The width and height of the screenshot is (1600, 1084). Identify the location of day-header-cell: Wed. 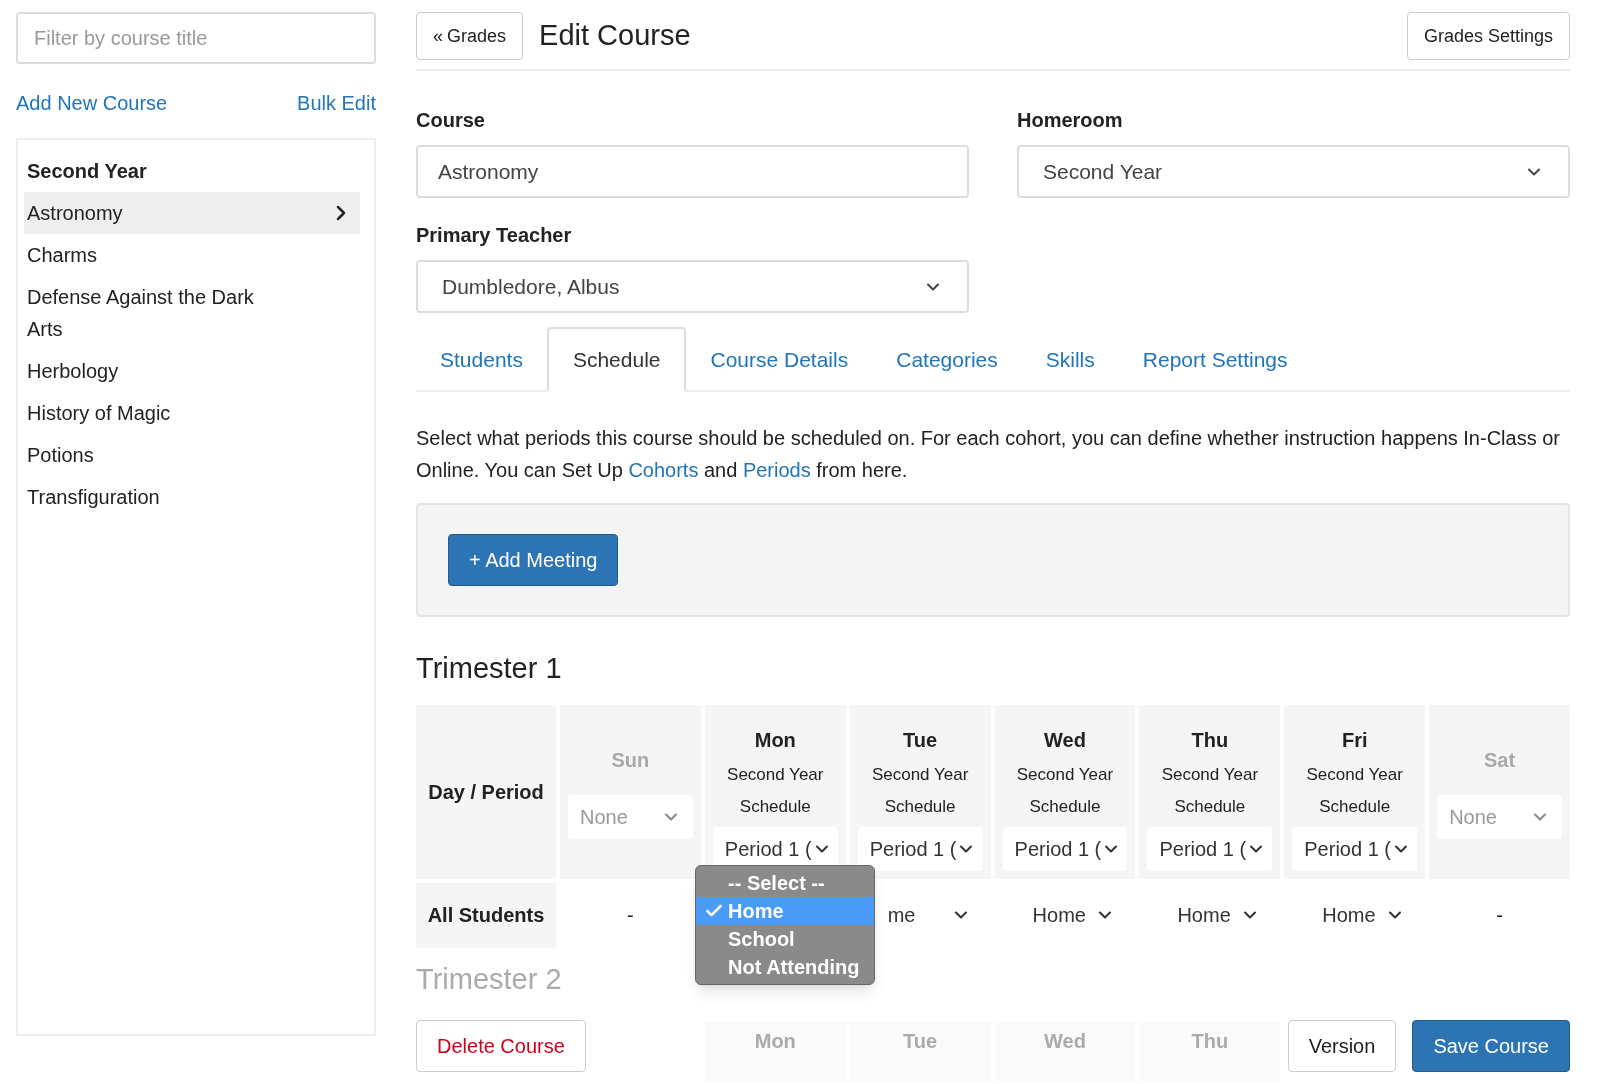
(1065, 1051).